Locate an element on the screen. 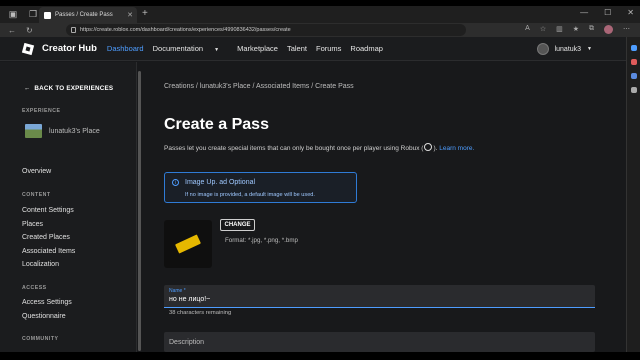 The height and width of the screenshot is (360, 640). maximize-icon: ☐ is located at coordinates (607, 12).